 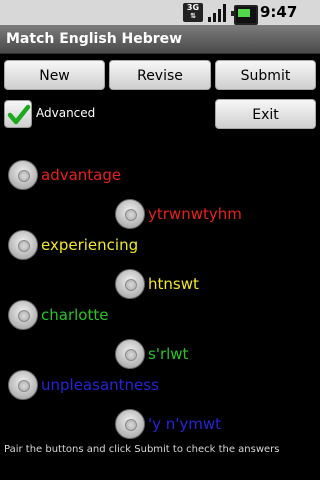 What do you see at coordinates (185, 424) in the screenshot?
I see `radio-label: 'y n'ymwt` at bounding box center [185, 424].